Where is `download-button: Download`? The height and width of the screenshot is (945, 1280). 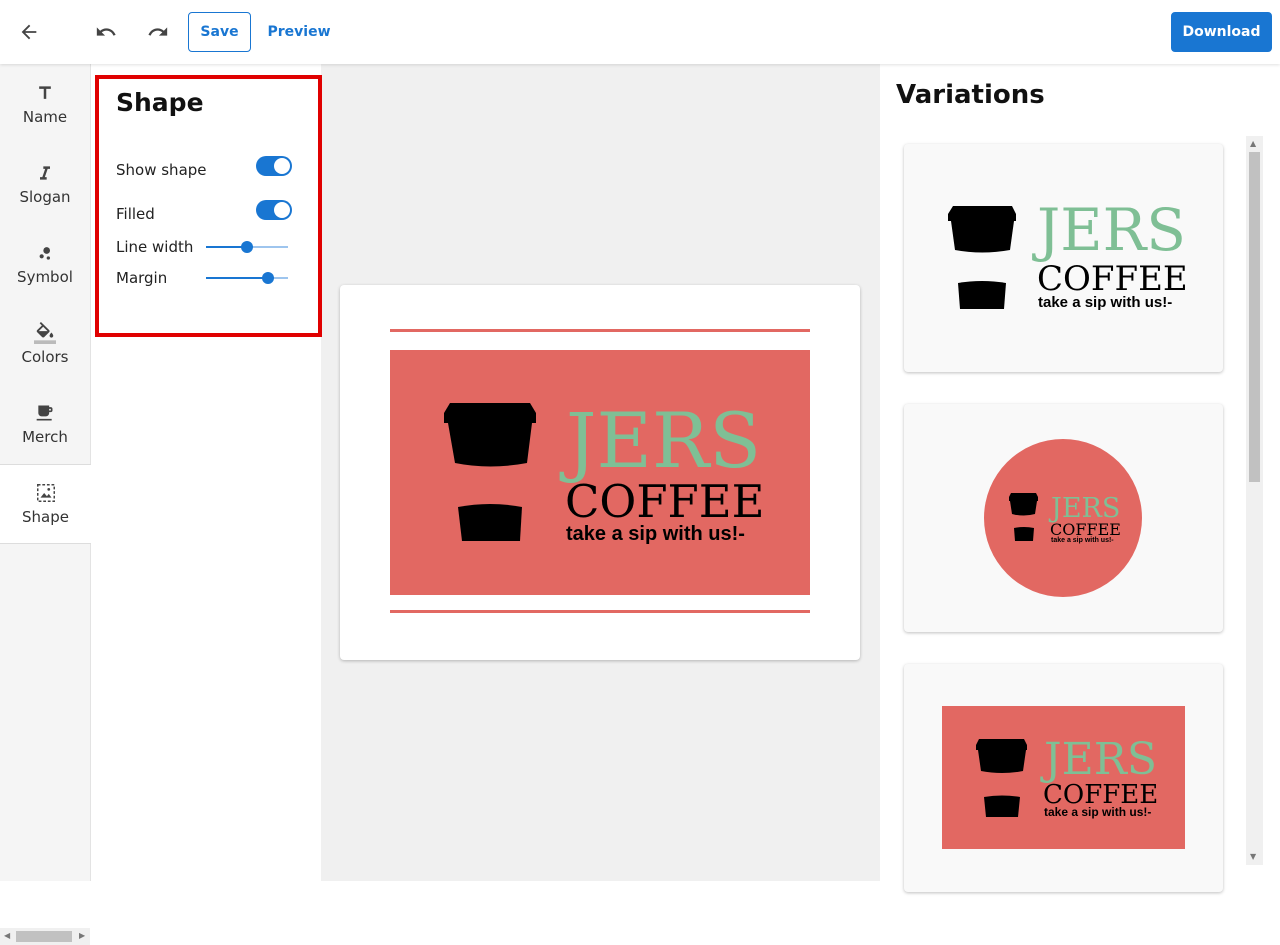 download-button: Download is located at coordinates (1221, 32).